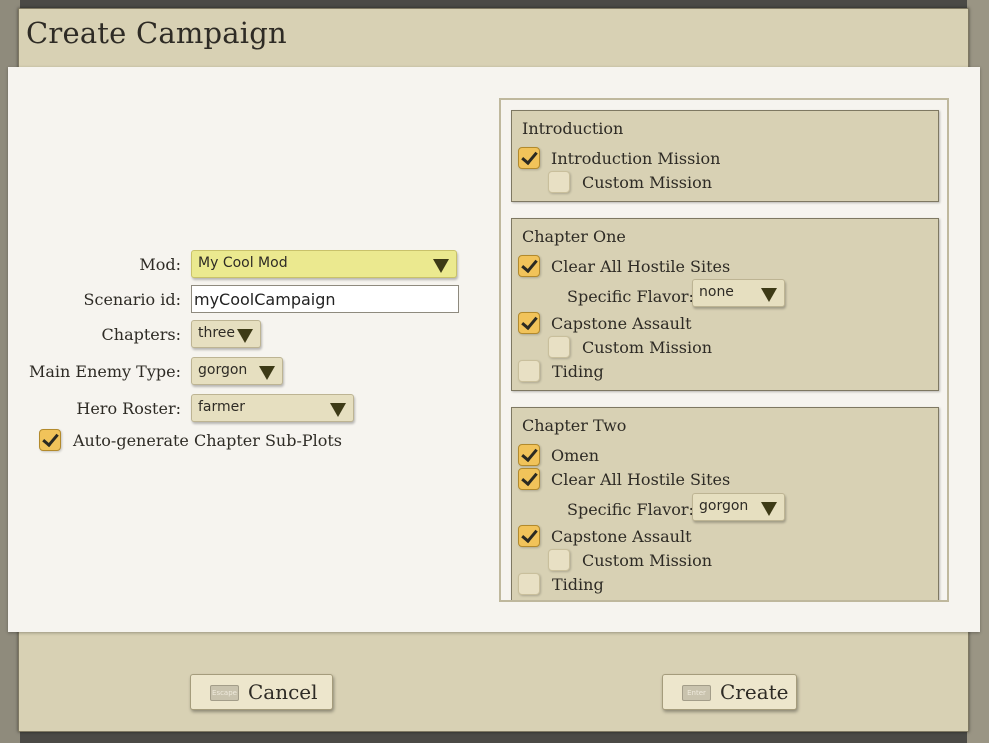 This screenshot has height=743, width=989. I want to click on create-button-label: Create, so click(754, 692).